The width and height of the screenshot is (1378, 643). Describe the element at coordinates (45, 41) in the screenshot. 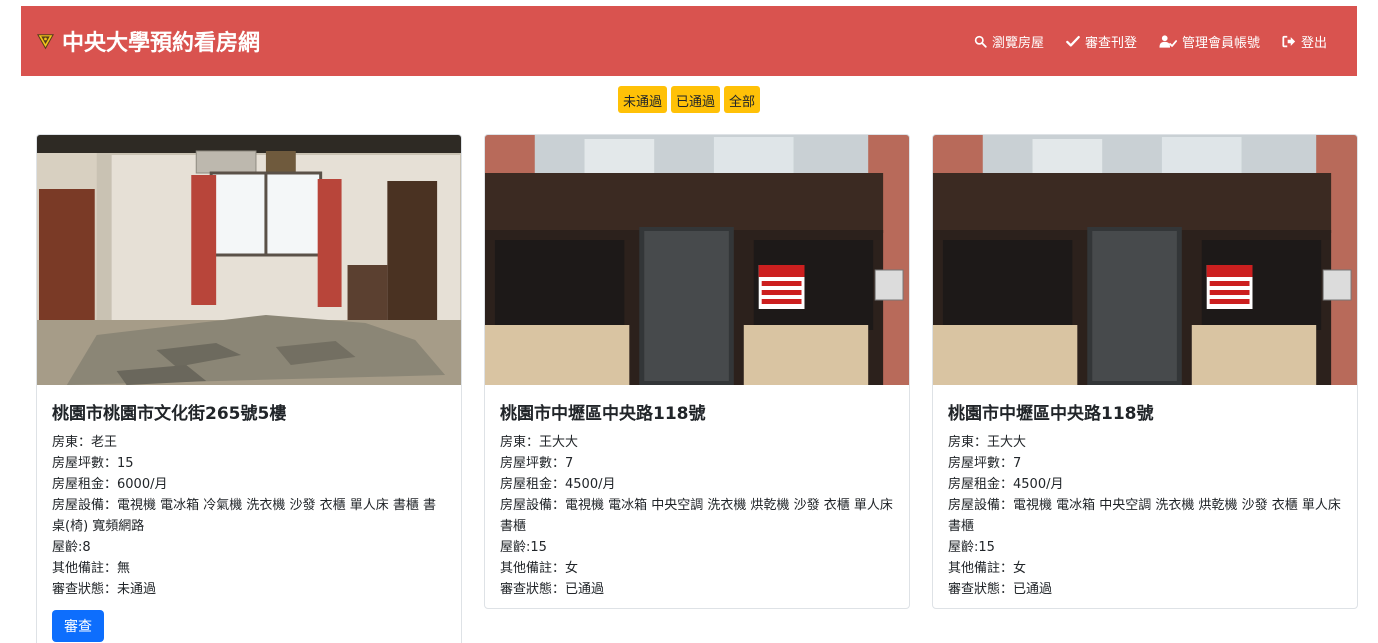

I see `school-logo-icon` at that location.